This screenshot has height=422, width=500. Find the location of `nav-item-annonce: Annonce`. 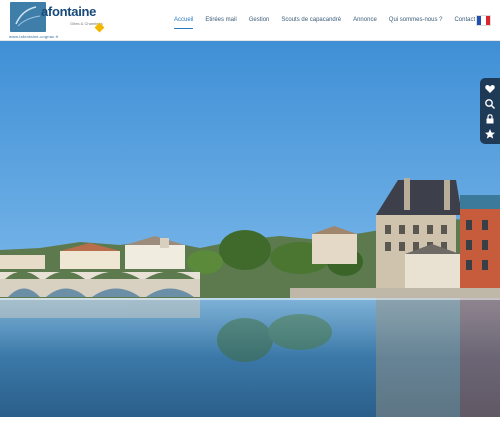

nav-item-annonce: Annonce is located at coordinates (365, 20).